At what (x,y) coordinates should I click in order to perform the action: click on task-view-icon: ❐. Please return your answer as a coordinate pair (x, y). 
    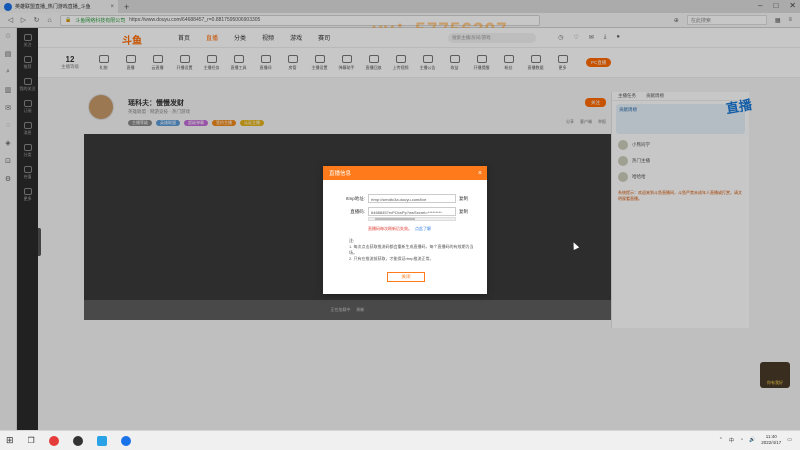
    Looking at the image, I should click on (31, 440).